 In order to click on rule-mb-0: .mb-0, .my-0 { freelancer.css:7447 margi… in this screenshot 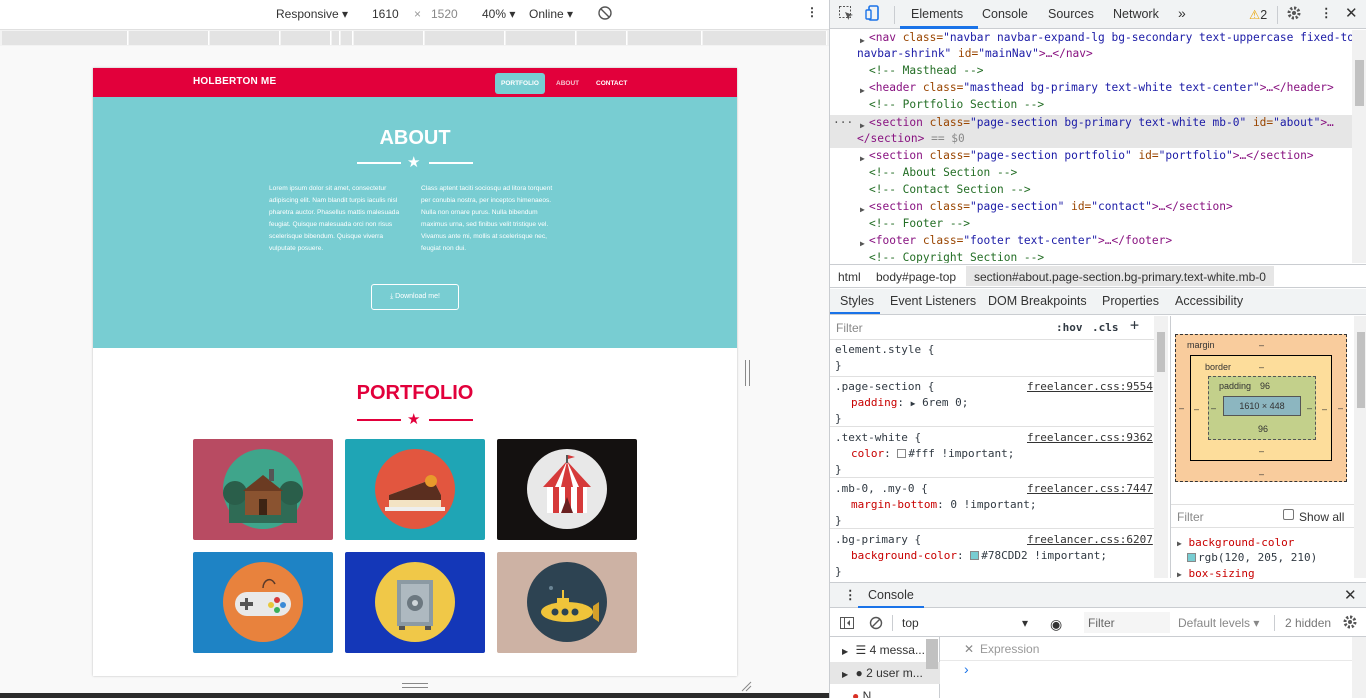, I will do `click(992, 504)`.